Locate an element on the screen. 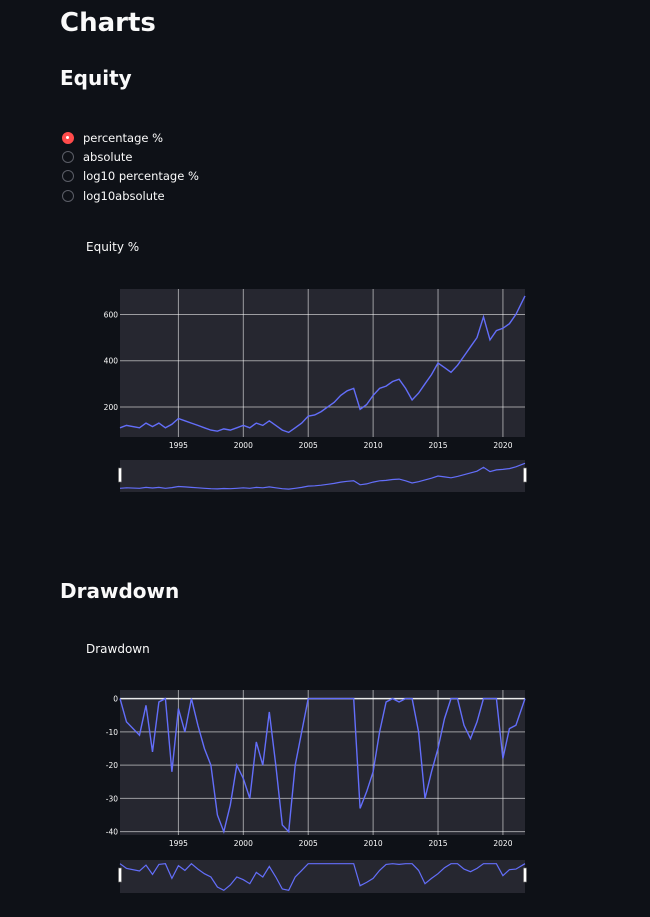 Image resolution: width=650 pixels, height=917 pixels. y-tick-label: -10 is located at coordinates (112, 732).